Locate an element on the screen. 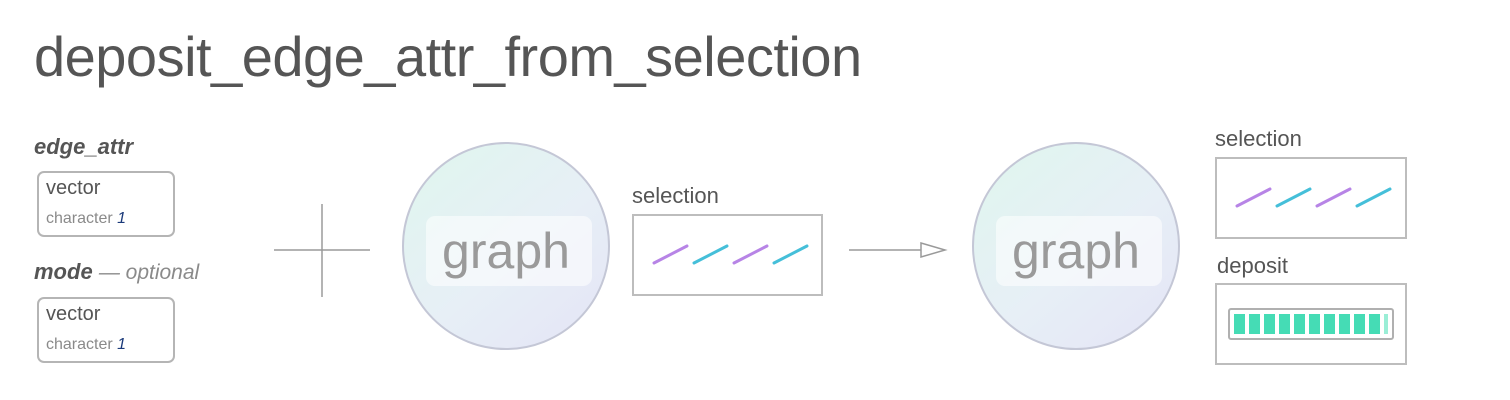 Image resolution: width=1510 pixels, height=400 pixels. output-graph-node: graph is located at coordinates (1076, 246).